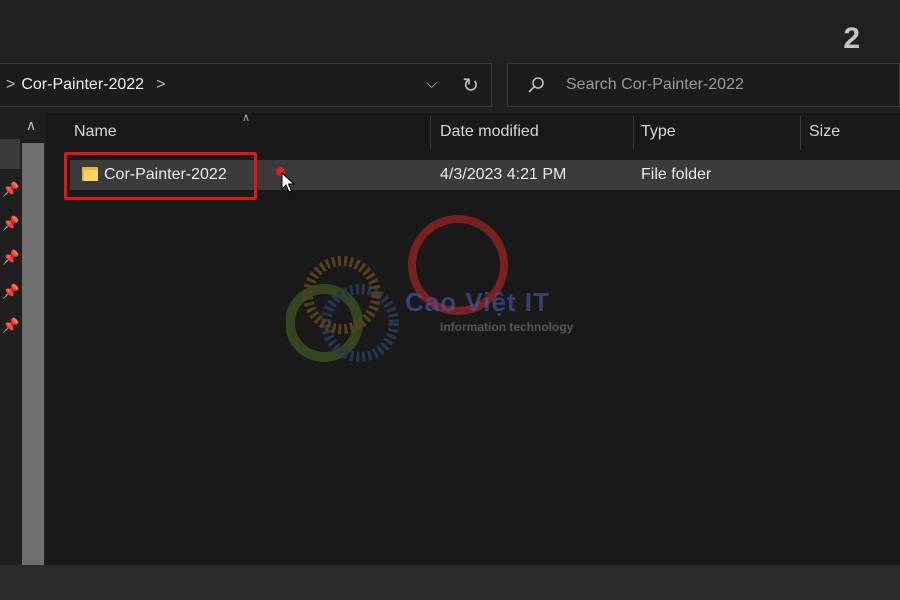 This screenshot has width=900, height=600. Describe the element at coordinates (82, 85) in the screenshot. I see `breadcrumb-current: Cor-Painter-2022` at that location.